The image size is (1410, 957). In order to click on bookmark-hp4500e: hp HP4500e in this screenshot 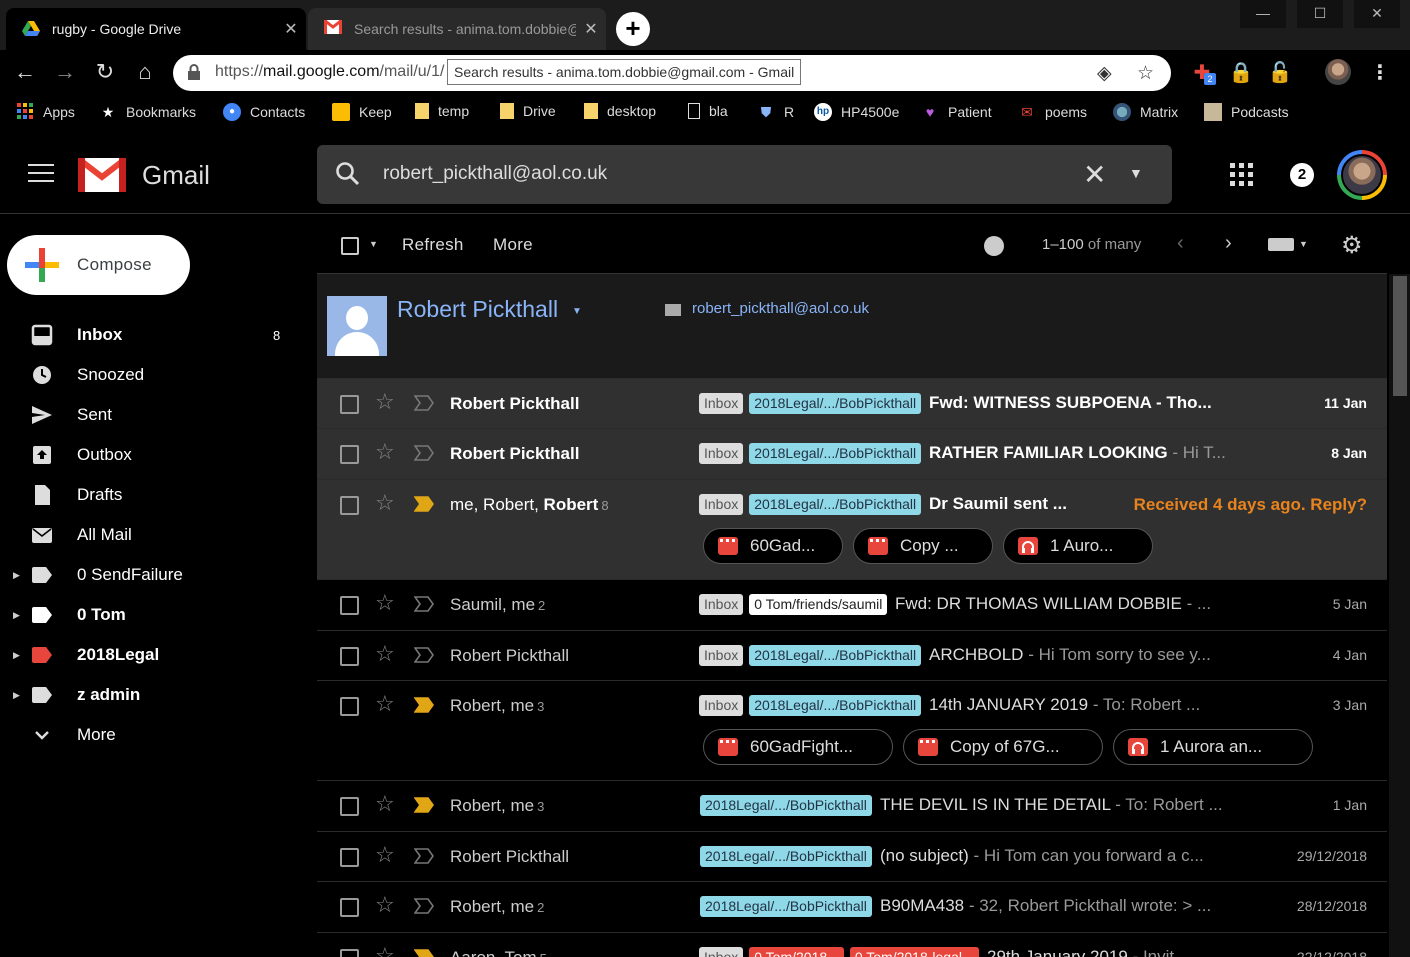, I will do `click(856, 112)`.